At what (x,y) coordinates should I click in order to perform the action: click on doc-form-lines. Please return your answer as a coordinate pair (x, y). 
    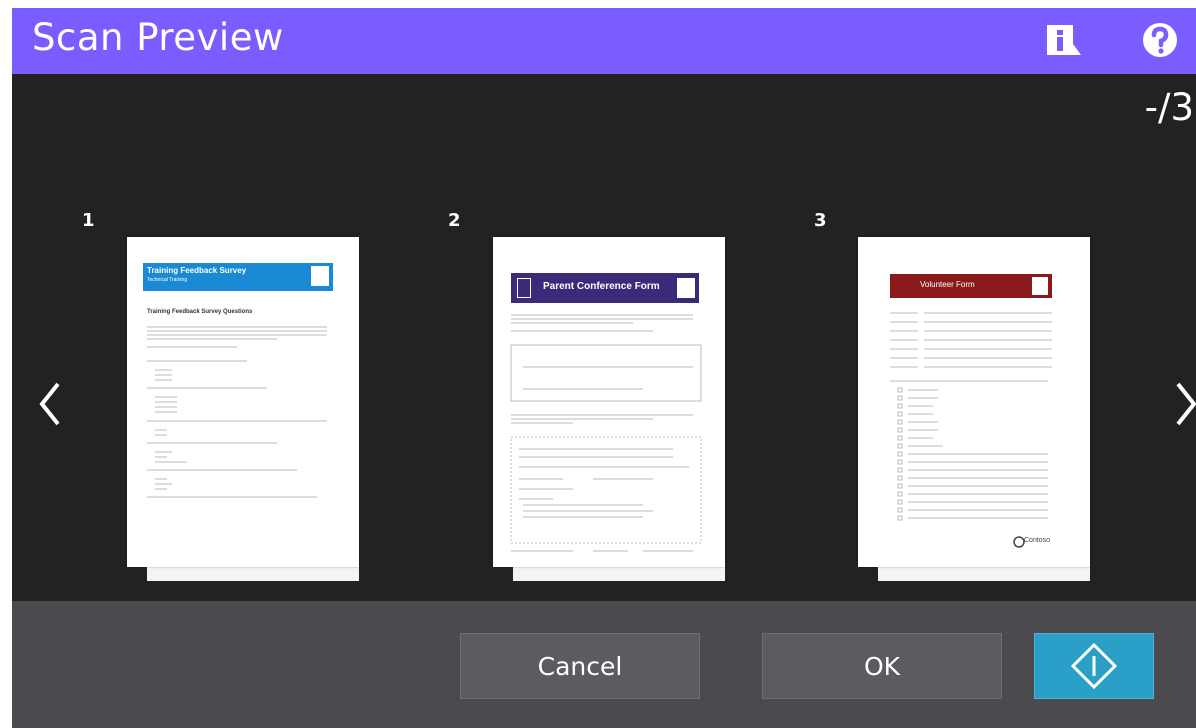
    Looking at the image, I should click on (971, 416).